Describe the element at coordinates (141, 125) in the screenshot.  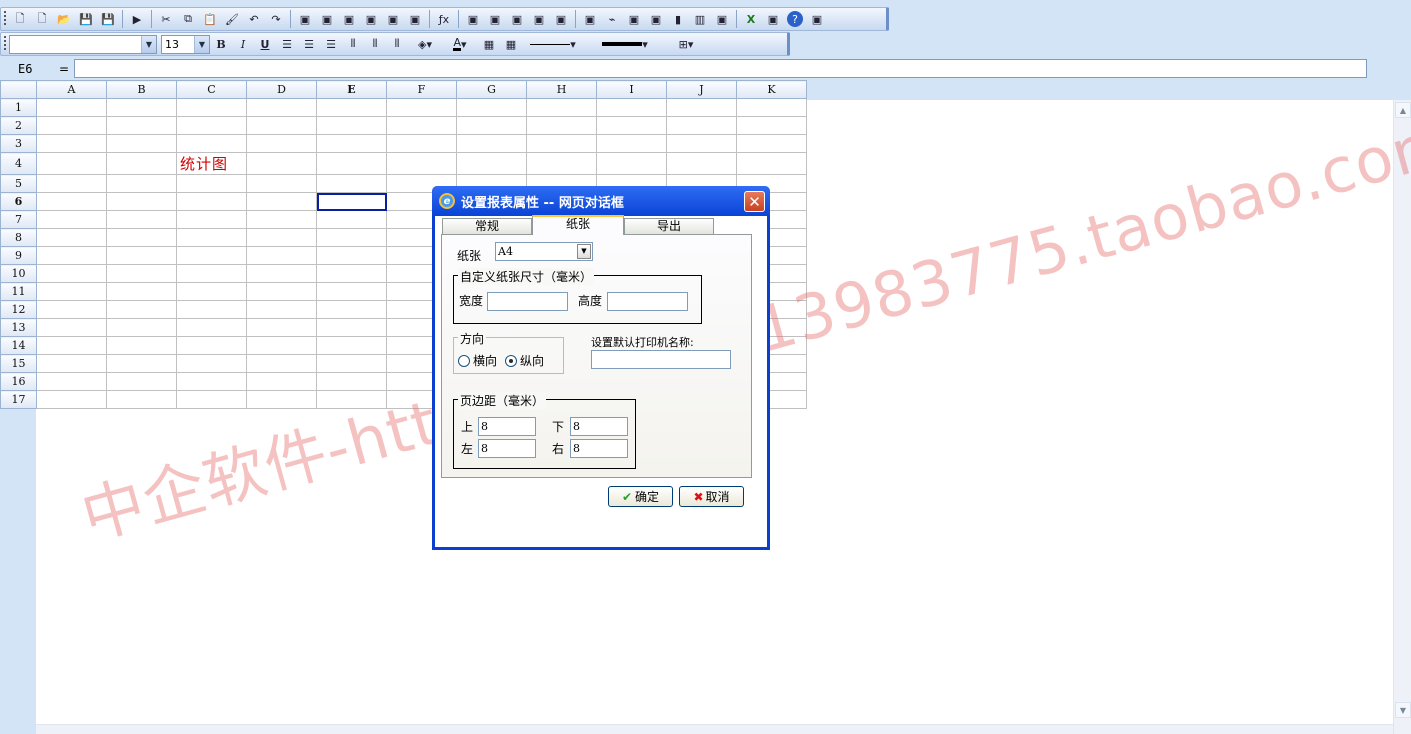
I see `cell-b2` at that location.